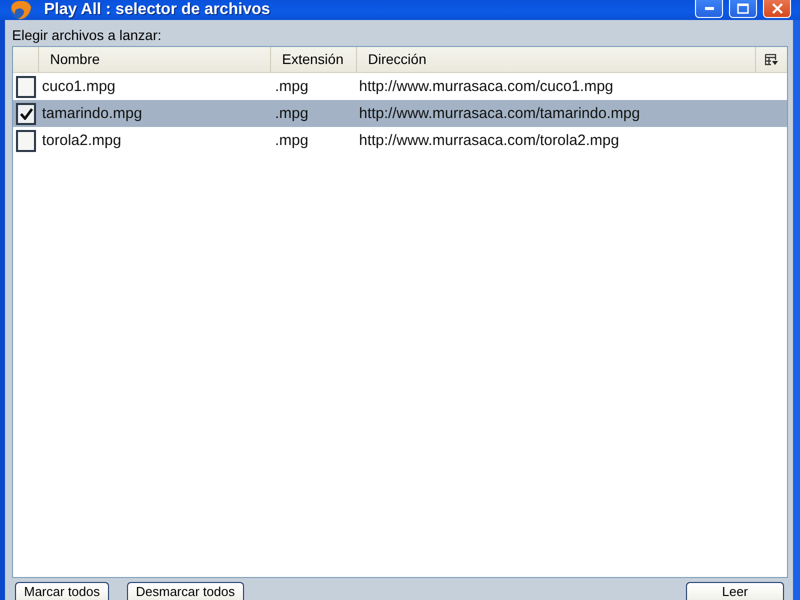 The width and height of the screenshot is (800, 600). What do you see at coordinates (62, 591) in the screenshot?
I see `action-button: Marcar todos` at bounding box center [62, 591].